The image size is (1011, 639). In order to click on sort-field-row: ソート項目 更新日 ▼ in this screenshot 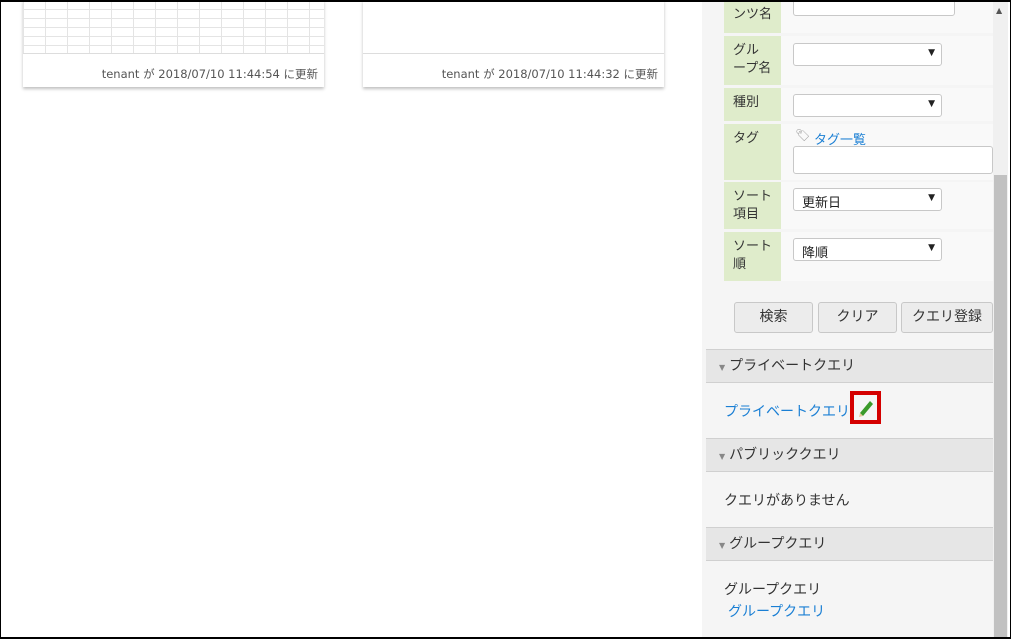, I will do `click(858, 205)`.